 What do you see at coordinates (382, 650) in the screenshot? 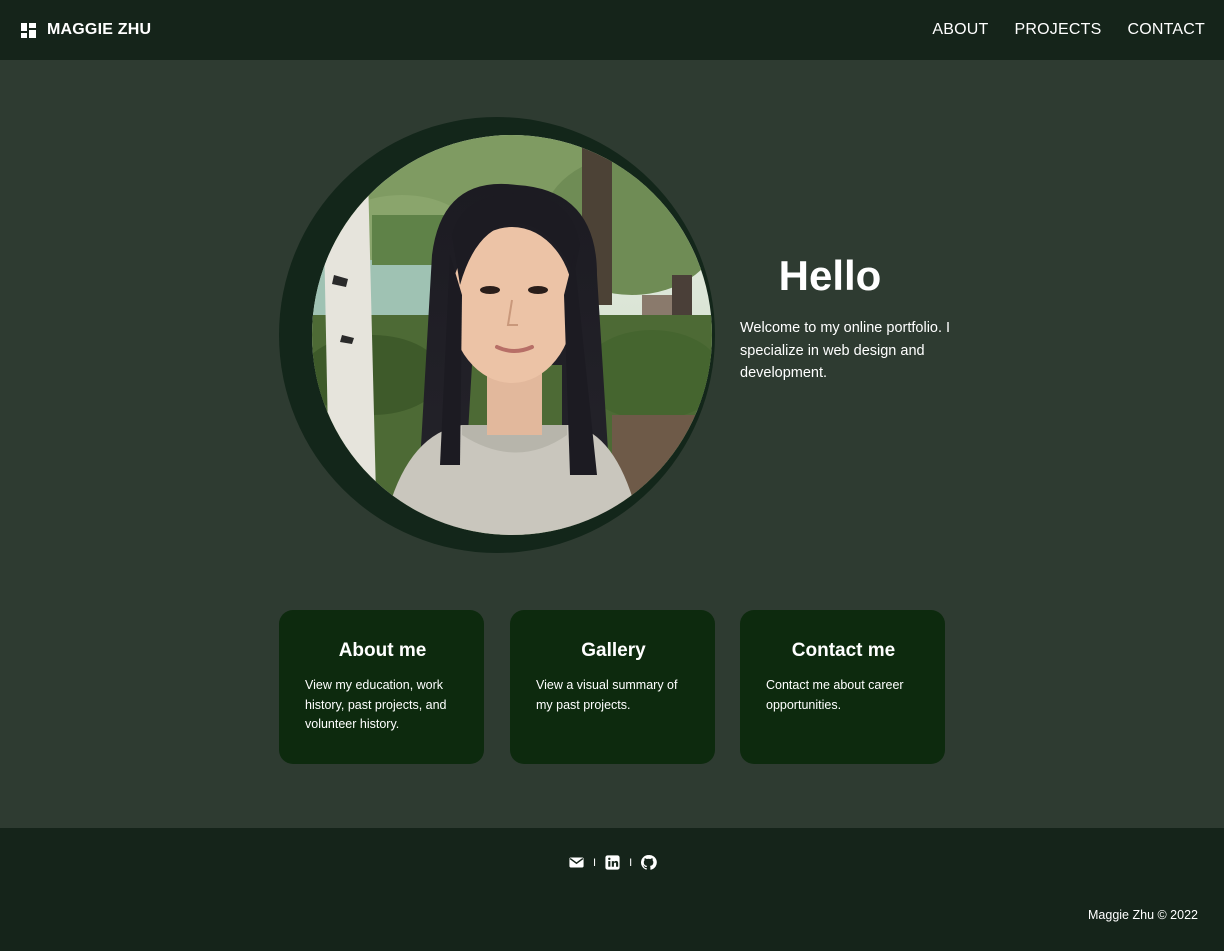
I see `card-title: About me` at bounding box center [382, 650].